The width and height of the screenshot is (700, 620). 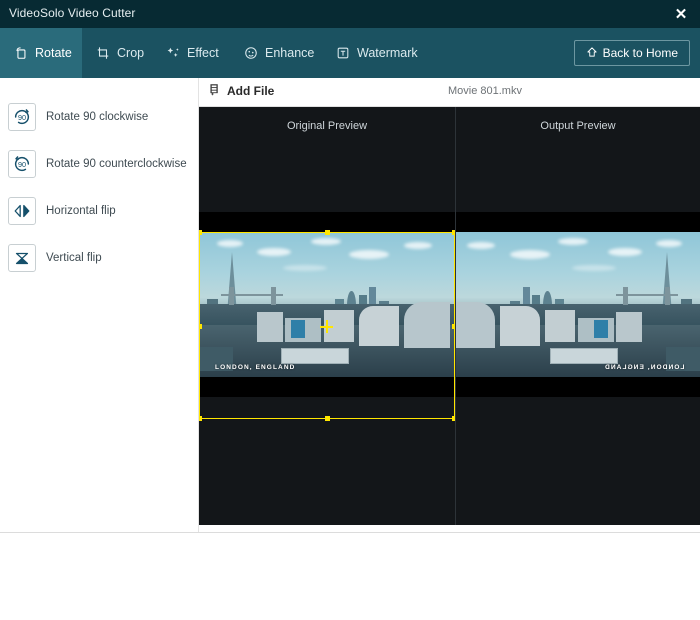 I want to click on tab-crop-label: Crop, so click(x=131, y=53).